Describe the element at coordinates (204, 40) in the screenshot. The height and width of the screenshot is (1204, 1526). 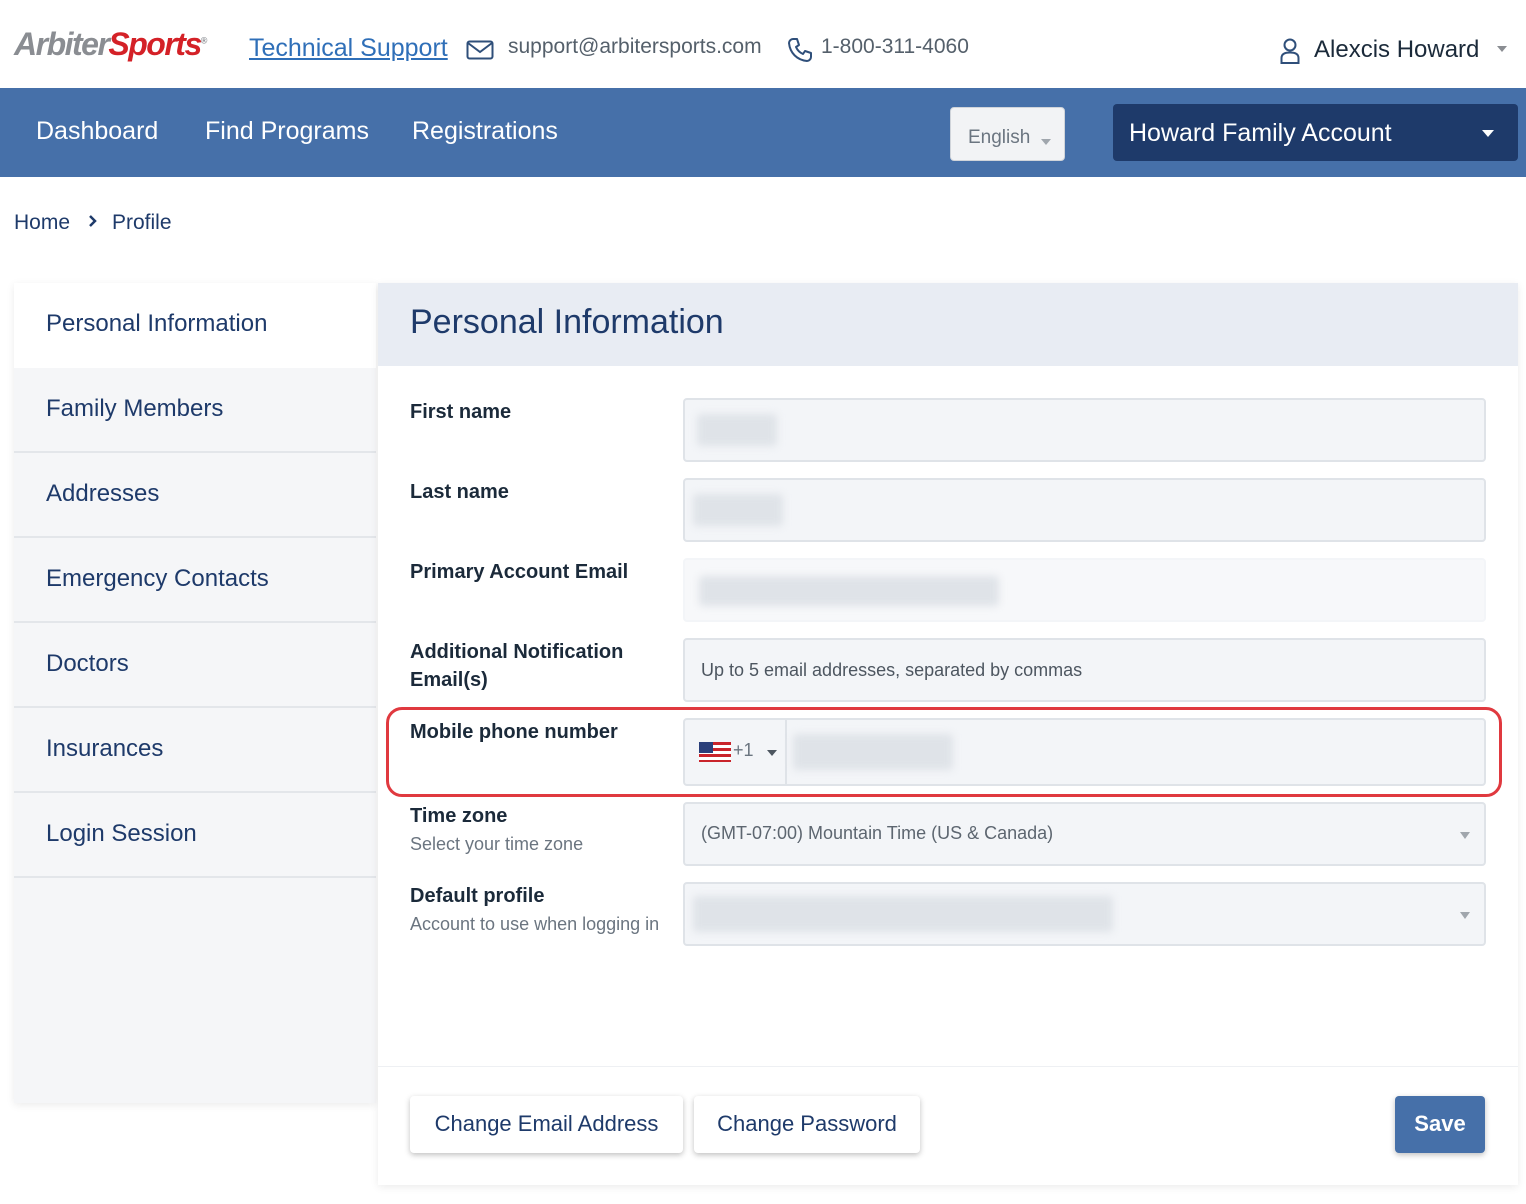
I see `registered-mark: ®` at that location.